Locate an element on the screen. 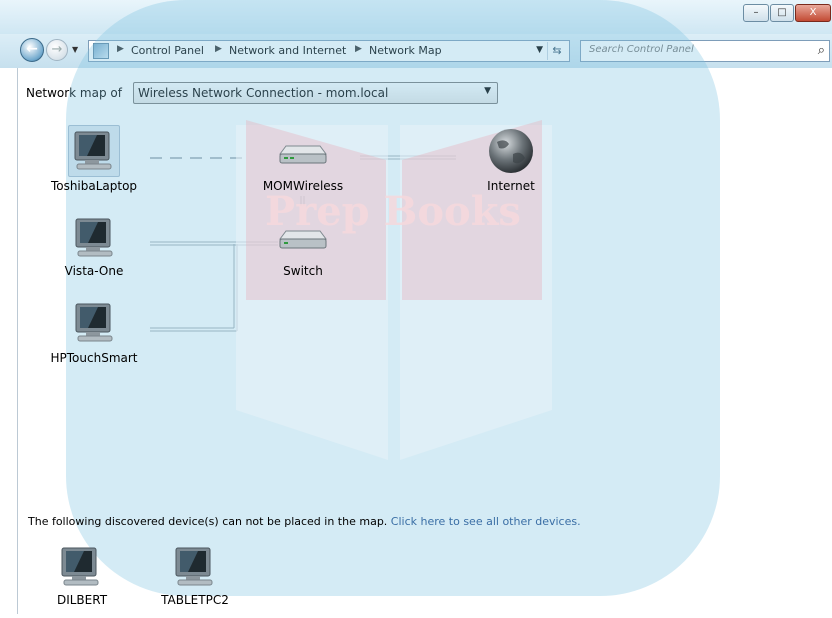 This screenshot has width=832, height=618. hptouchsmart-node is located at coordinates (95, 324).